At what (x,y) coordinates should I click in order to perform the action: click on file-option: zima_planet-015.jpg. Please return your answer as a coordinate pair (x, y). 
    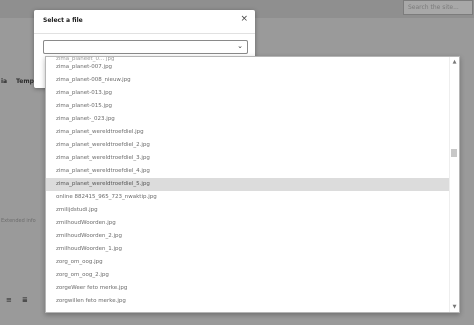
    Looking at the image, I should click on (248, 106).